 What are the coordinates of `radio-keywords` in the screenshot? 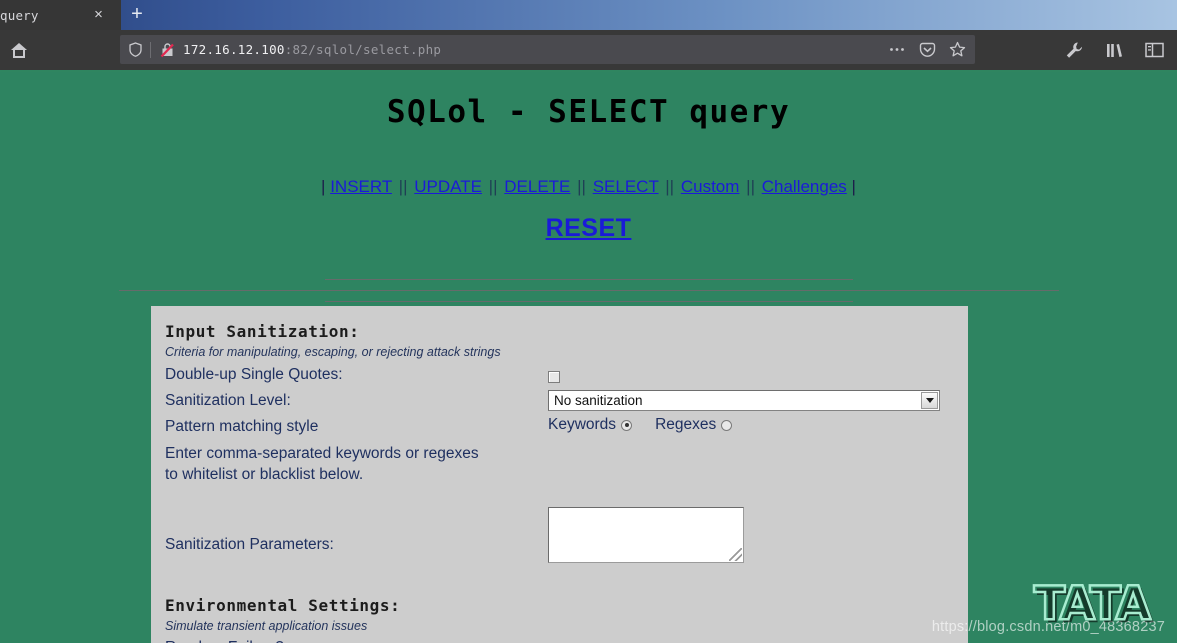 It's located at (627, 425).